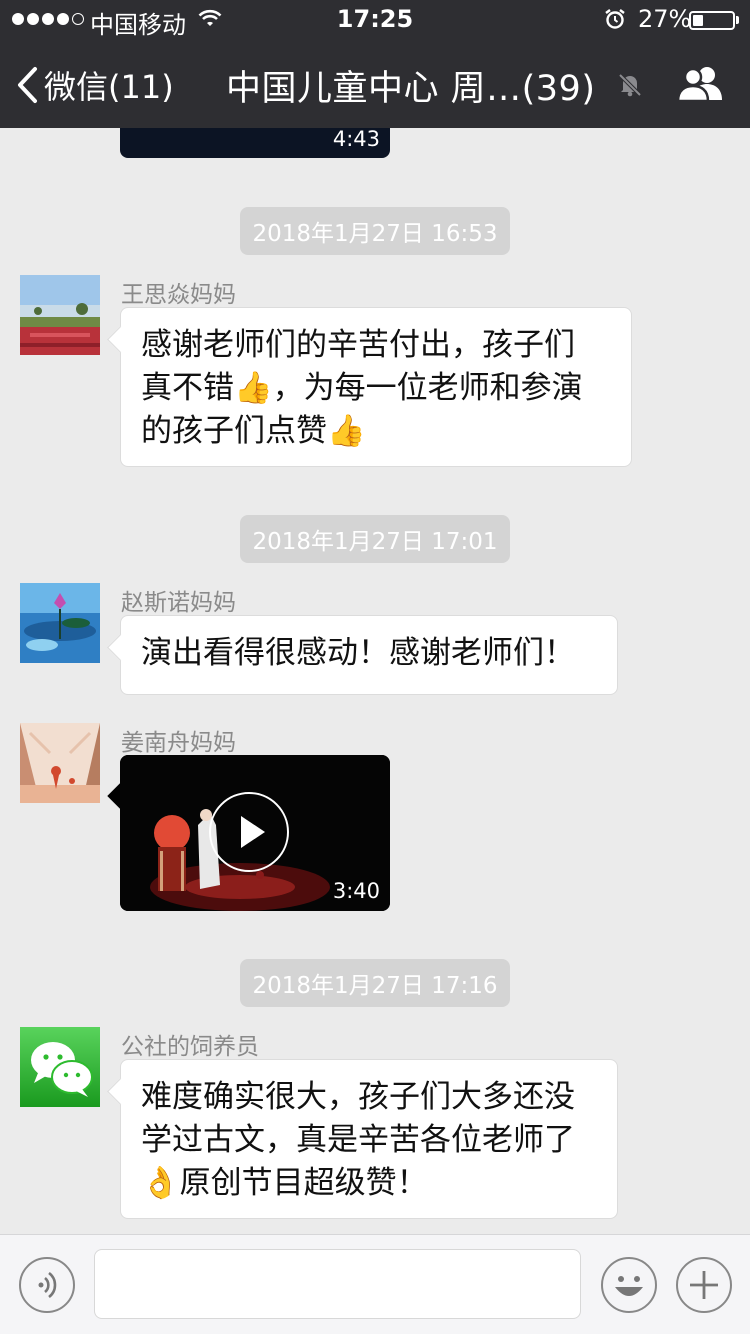 This screenshot has height=1334, width=750. What do you see at coordinates (375, 231) in the screenshot?
I see `message-timestamp: 2018年1月27日 16:53` at bounding box center [375, 231].